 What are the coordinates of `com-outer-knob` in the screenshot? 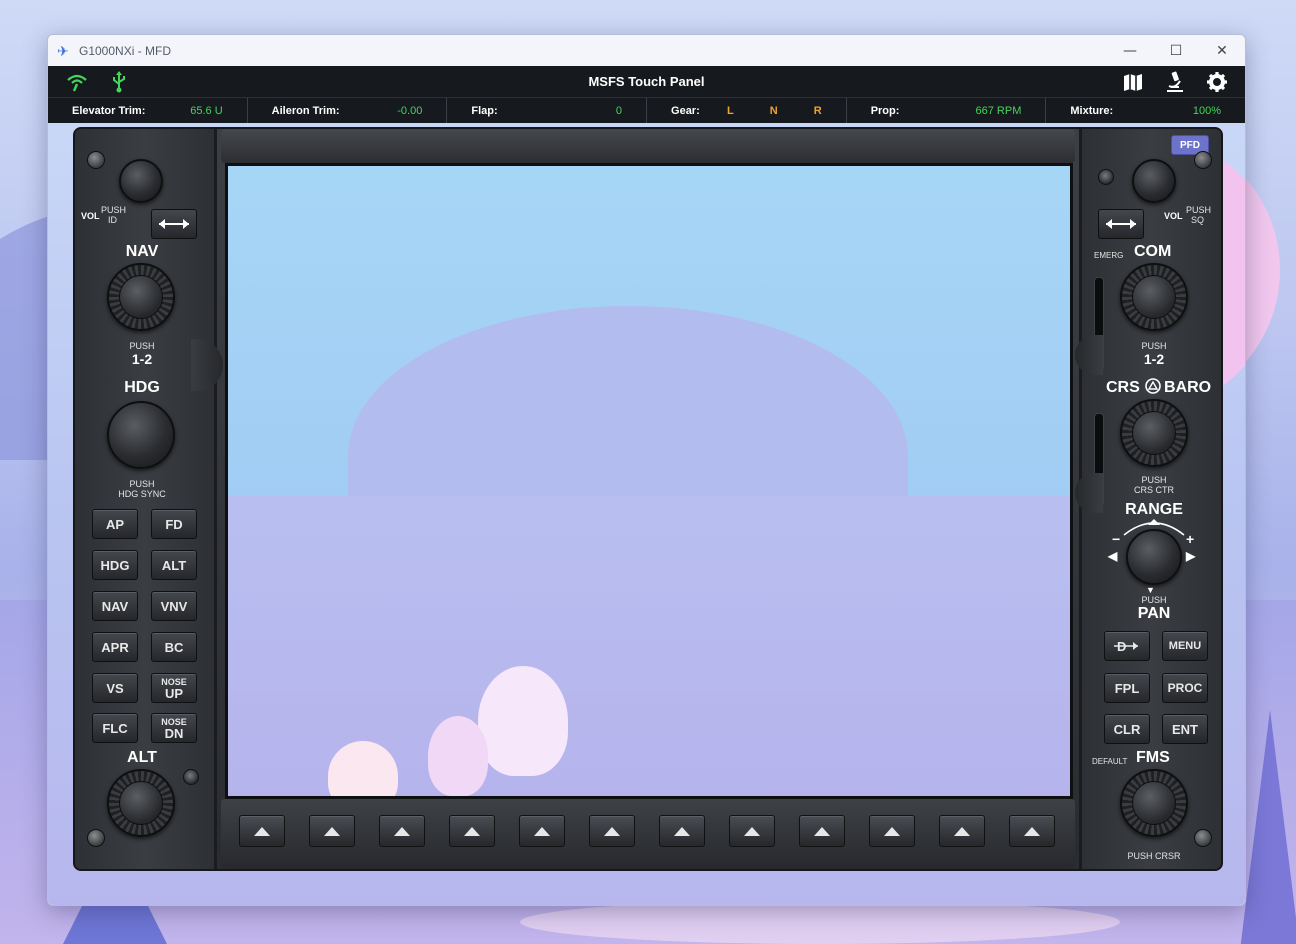 It's located at (1154, 297).